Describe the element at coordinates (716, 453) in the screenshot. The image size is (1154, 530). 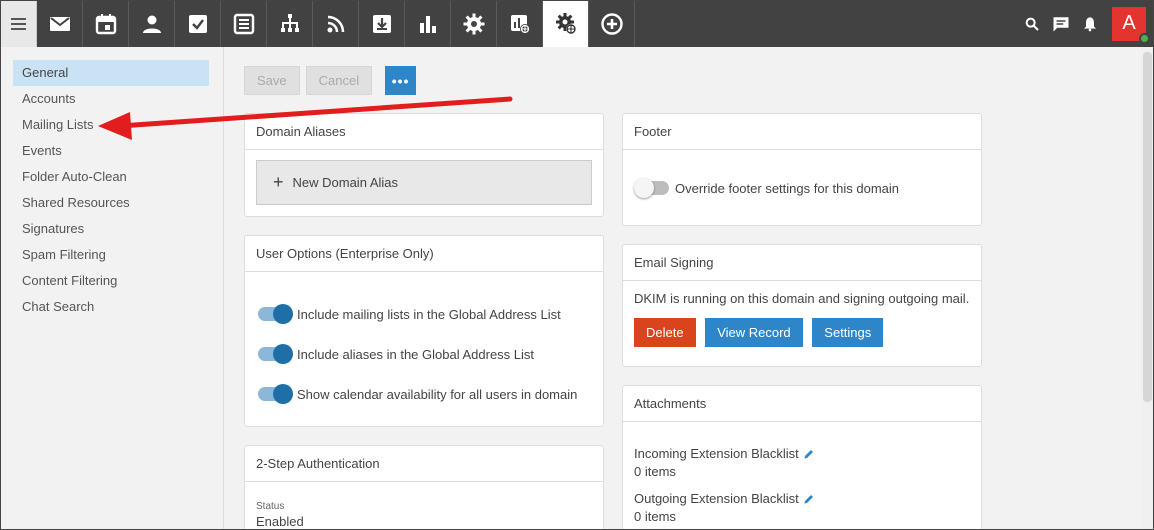
I see `incoming-blacklist-label: Incoming Extension Blacklist` at that location.